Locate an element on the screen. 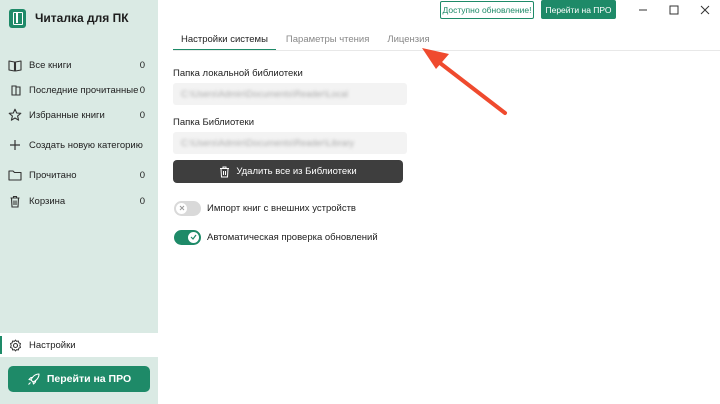 Image resolution: width=720 pixels, height=404 pixels. delete-all-button: Удалить все из Библиотеки is located at coordinates (288, 171).